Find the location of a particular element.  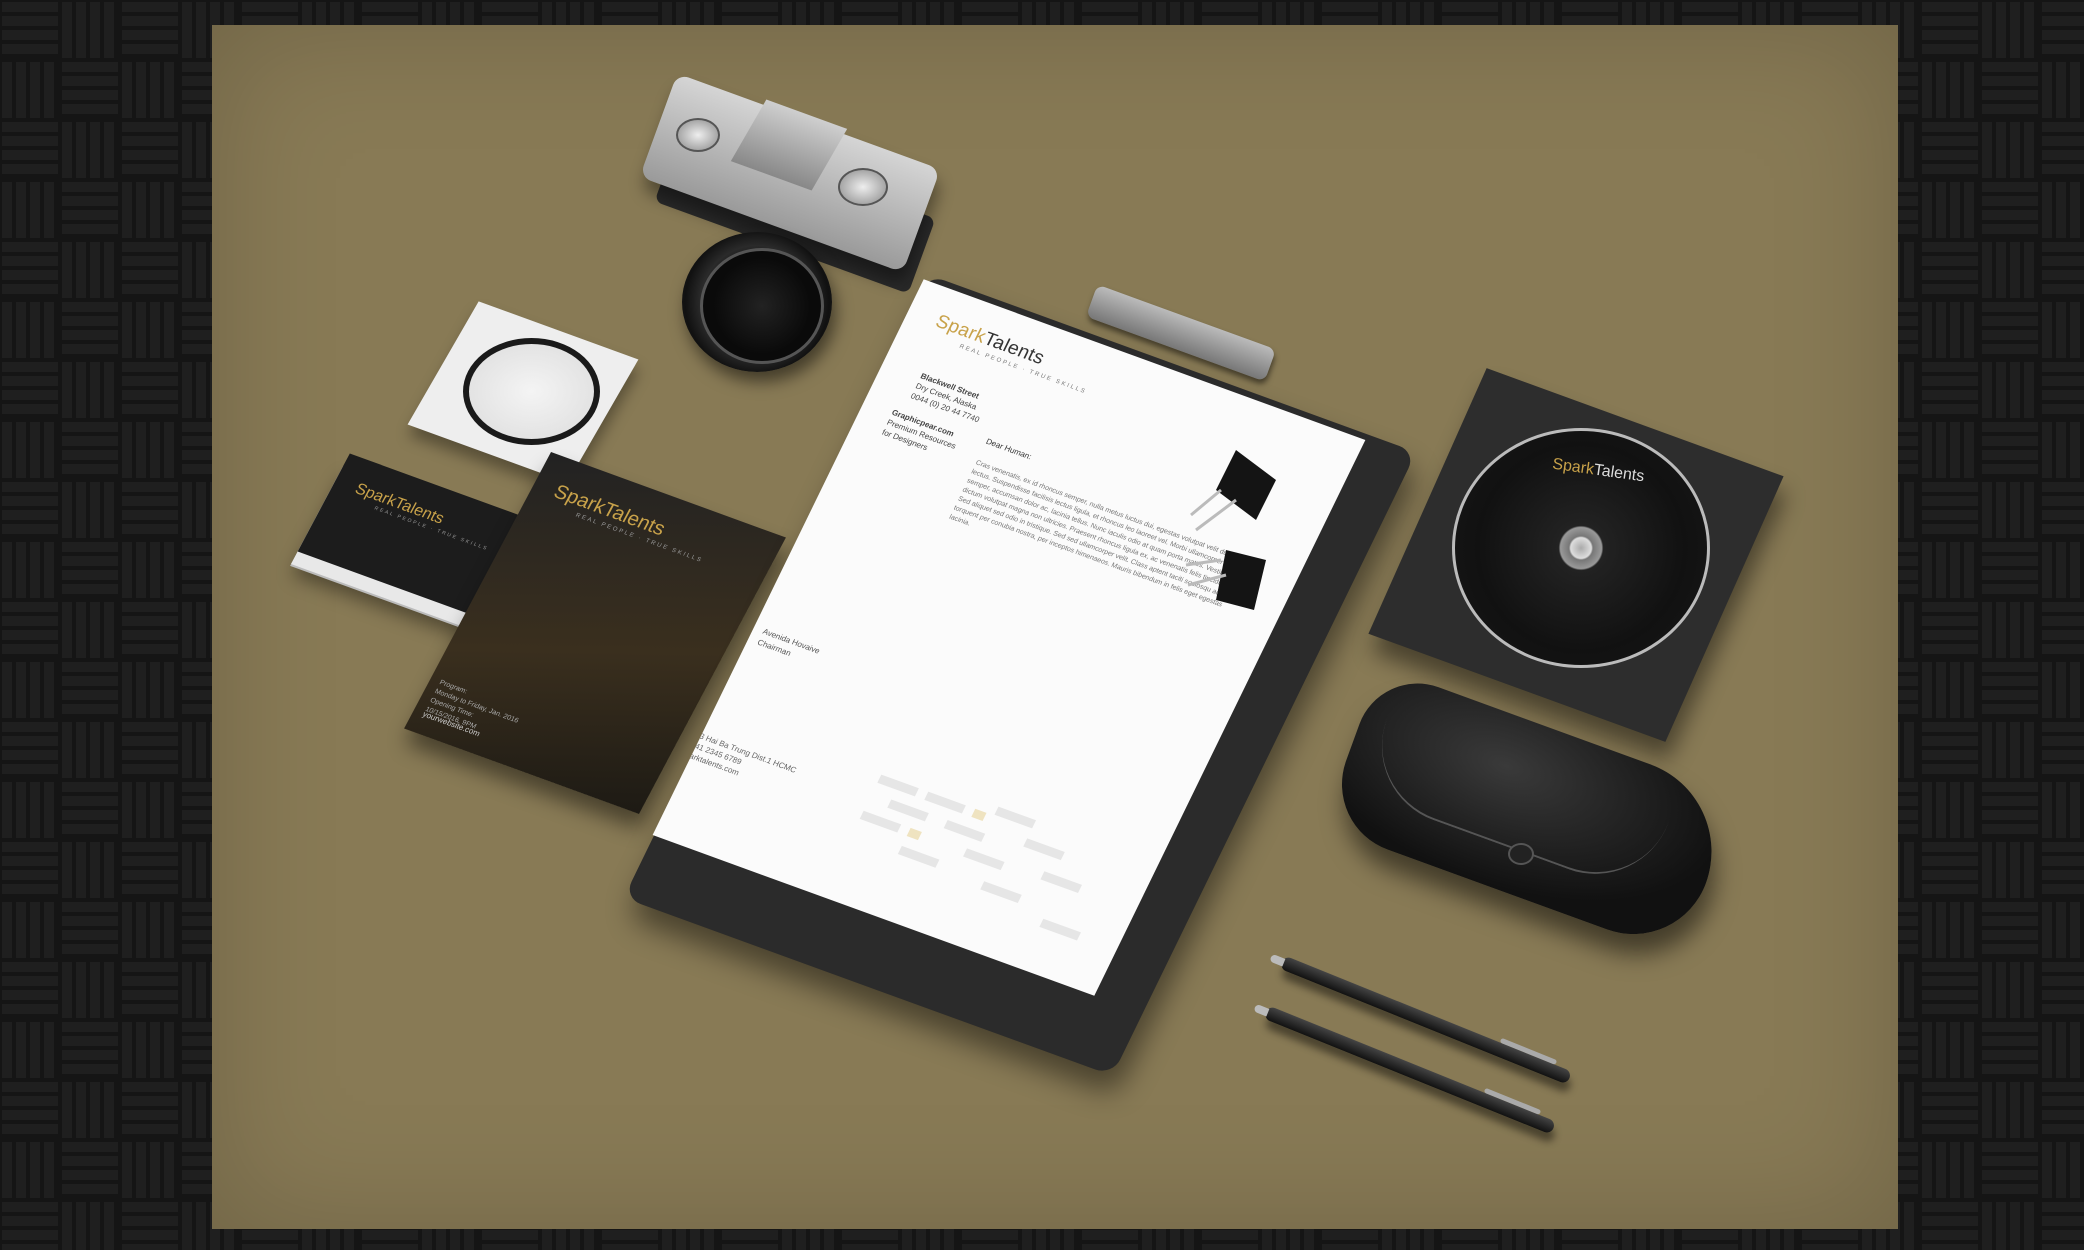

camera-rewind-knob is located at coordinates (863, 187).